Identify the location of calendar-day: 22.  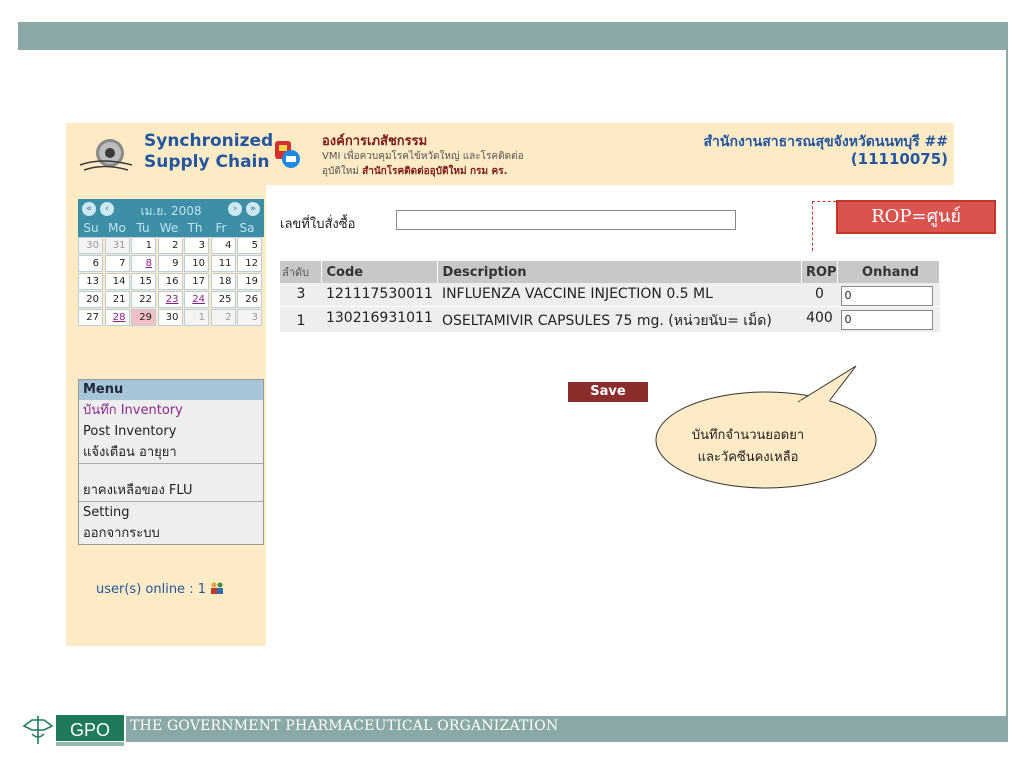
(143, 299).